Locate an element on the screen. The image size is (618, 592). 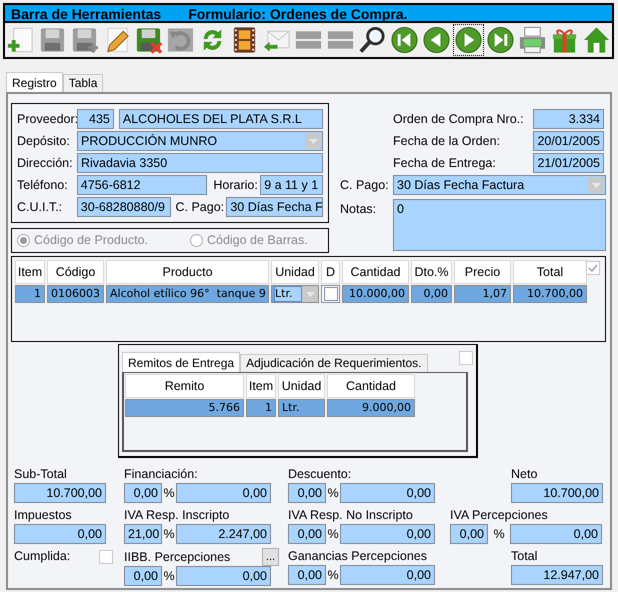
table-cell: Alcohol etílico 96° tanque 9 is located at coordinates (187, 294).